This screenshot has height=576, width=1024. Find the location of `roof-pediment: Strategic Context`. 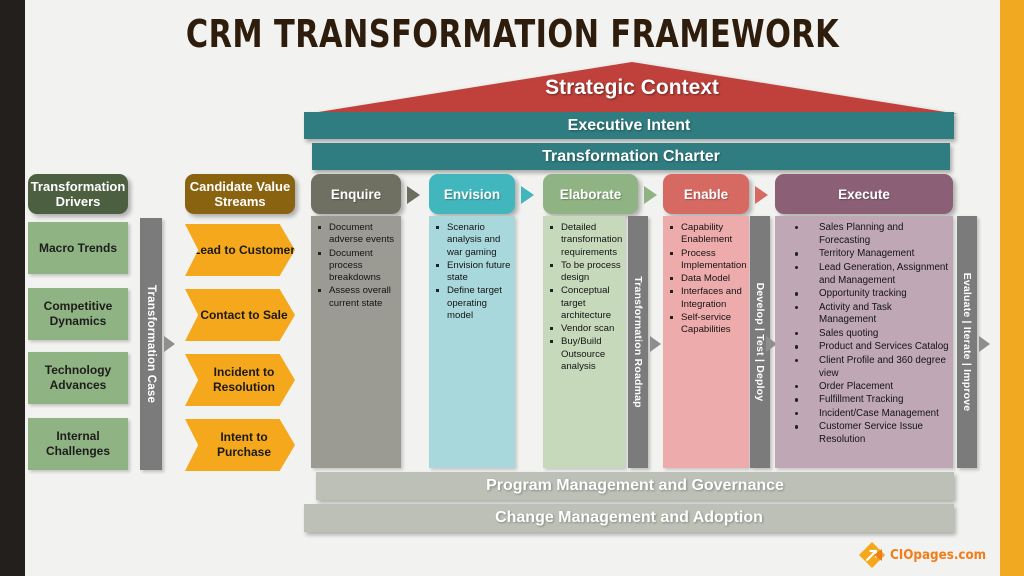

roof-pediment: Strategic Context is located at coordinates (632, 88).